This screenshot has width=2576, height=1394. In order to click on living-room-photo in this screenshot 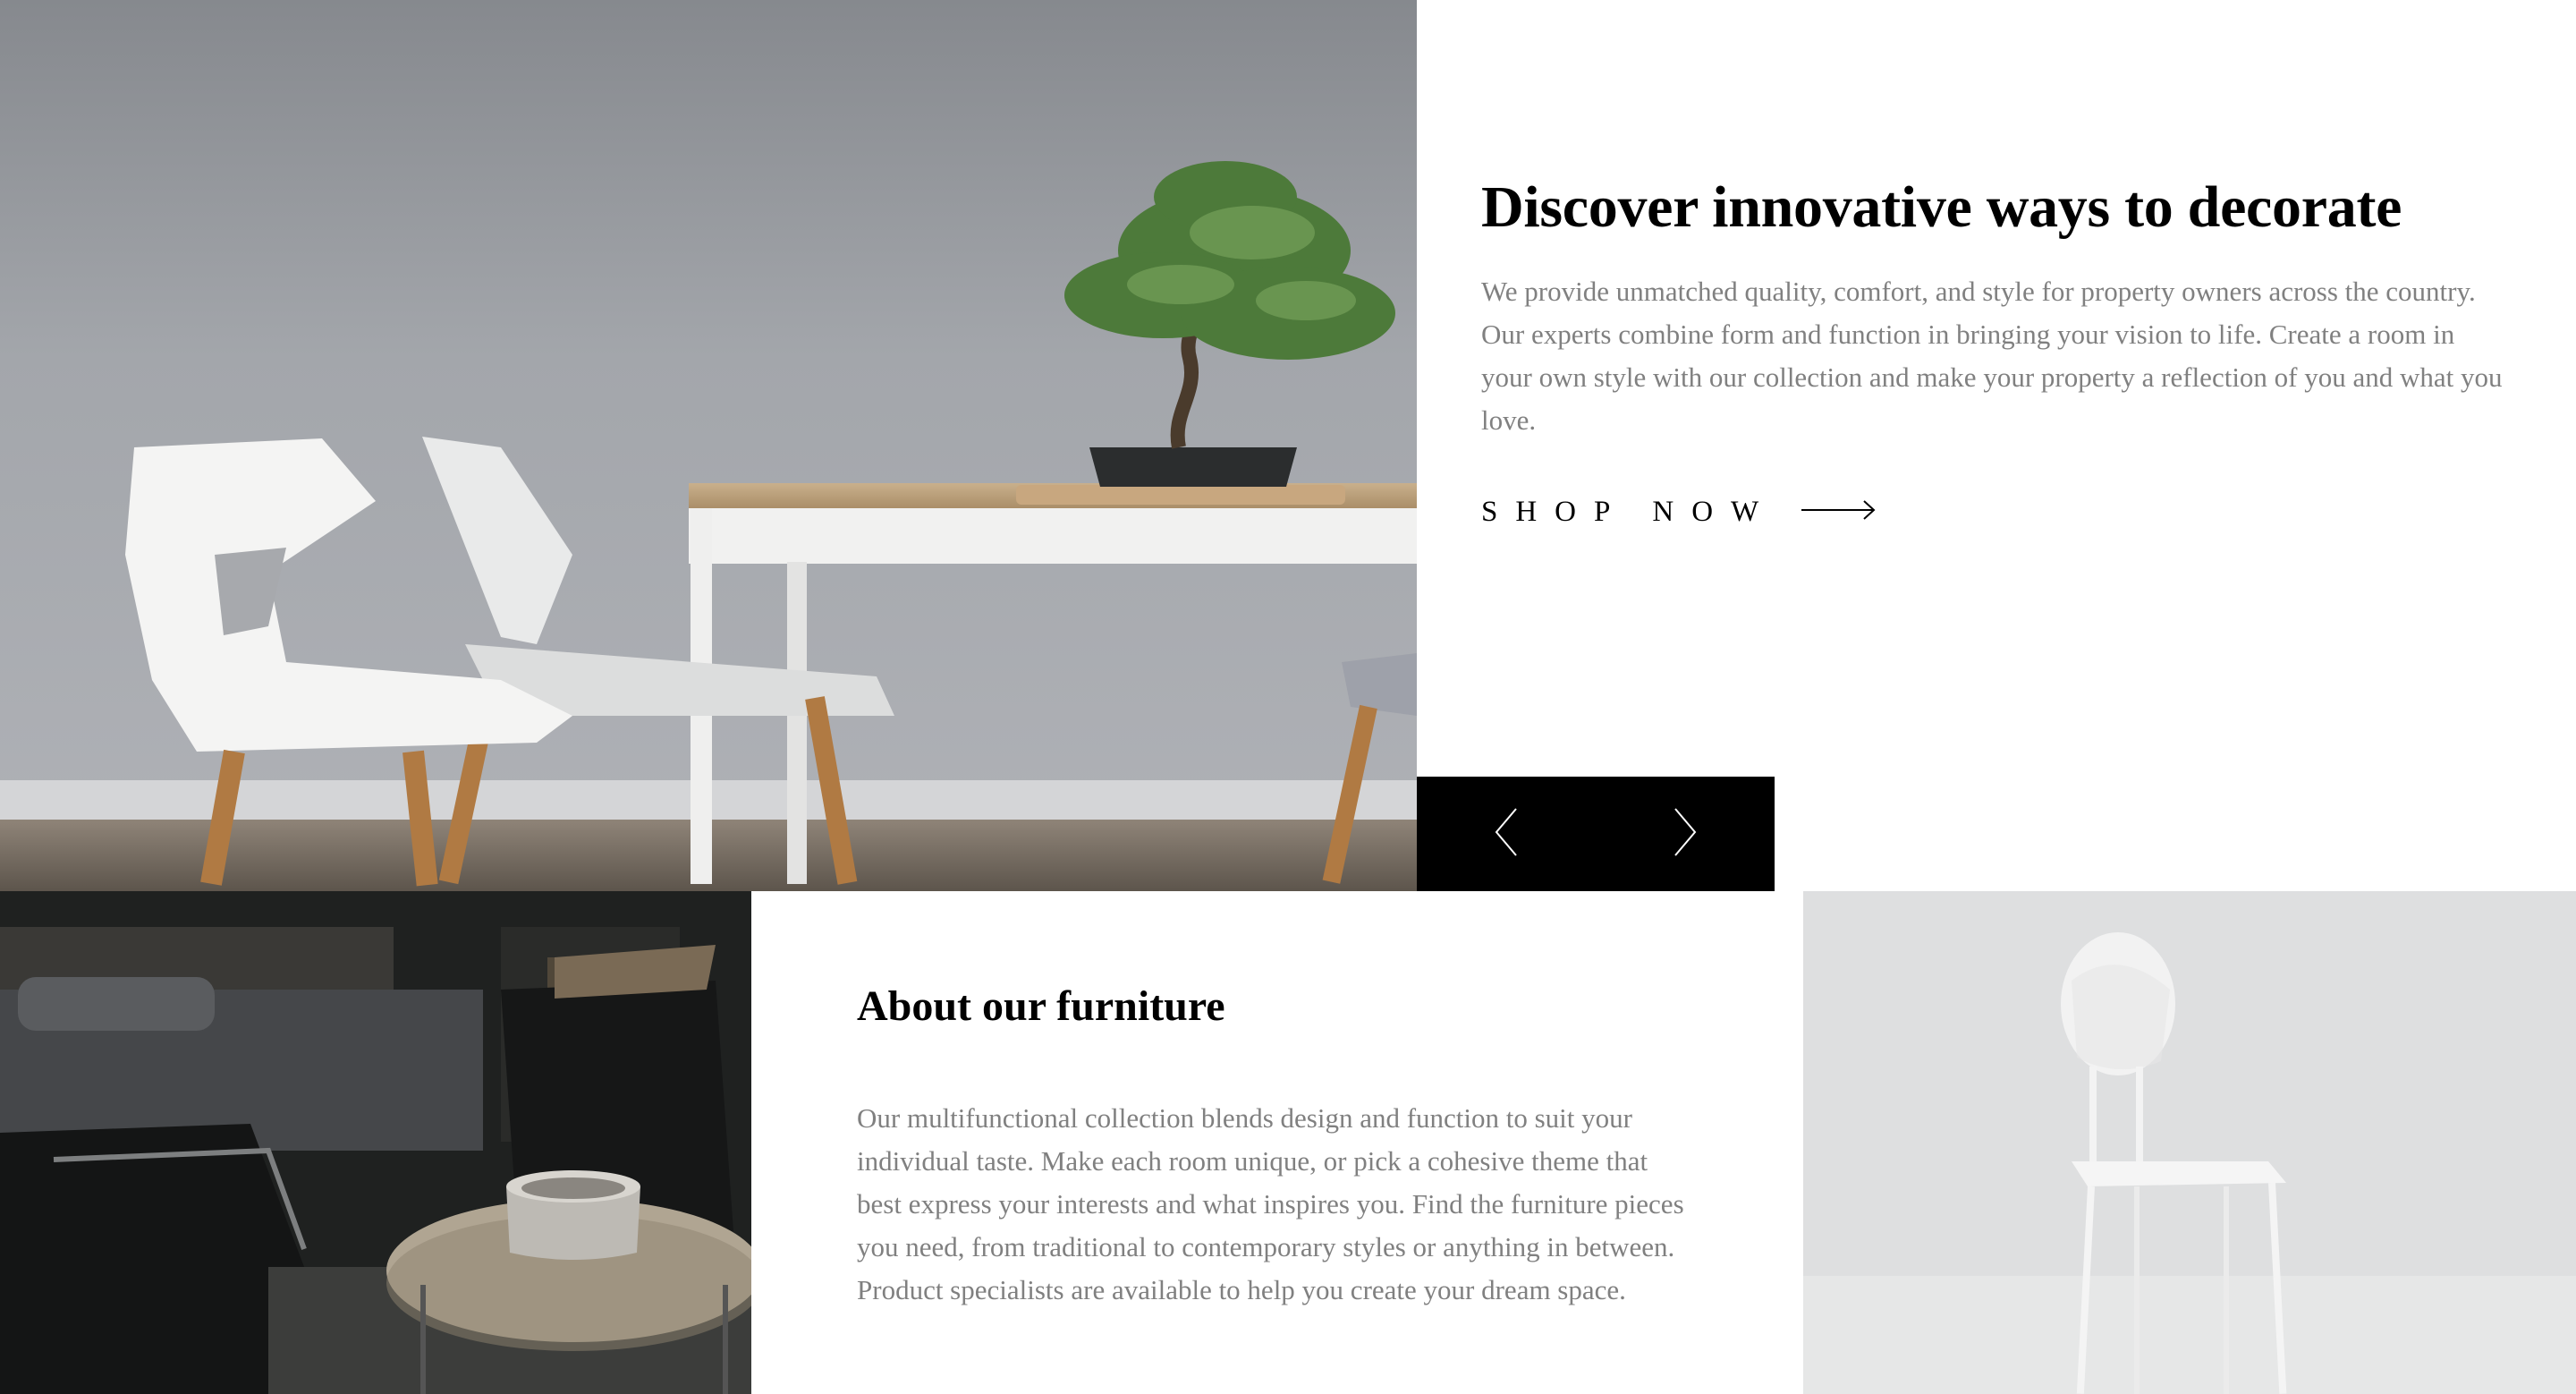, I will do `click(375, 1142)`.